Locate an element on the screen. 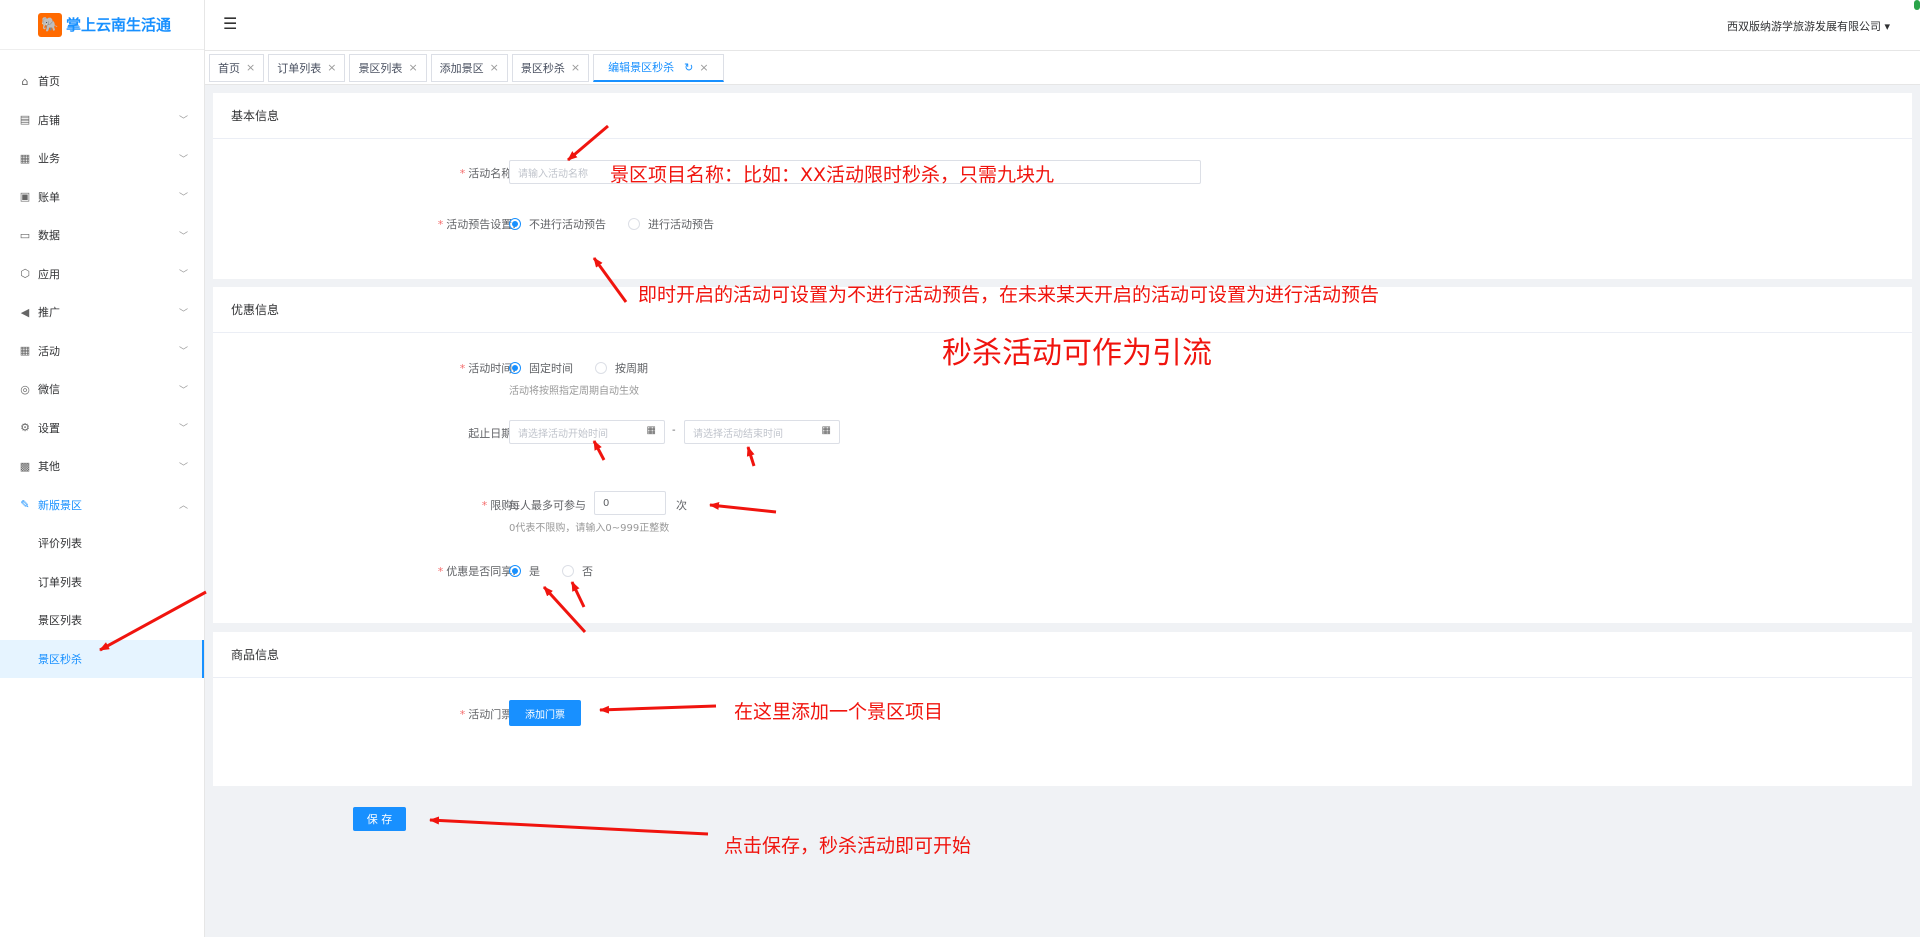 The image size is (1920, 937). limit-hint: 0代表不限购，请输入0~999正整数 is located at coordinates (589, 528).